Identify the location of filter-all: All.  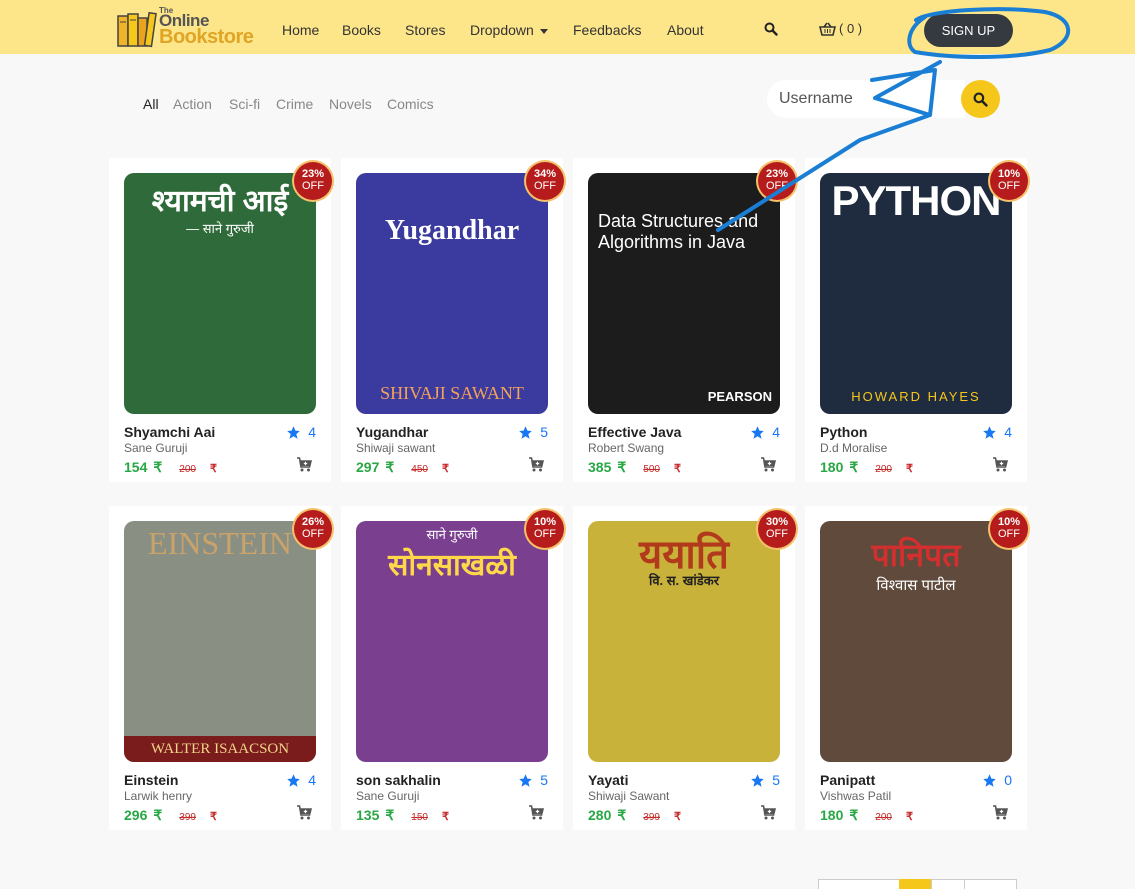
(151, 104).